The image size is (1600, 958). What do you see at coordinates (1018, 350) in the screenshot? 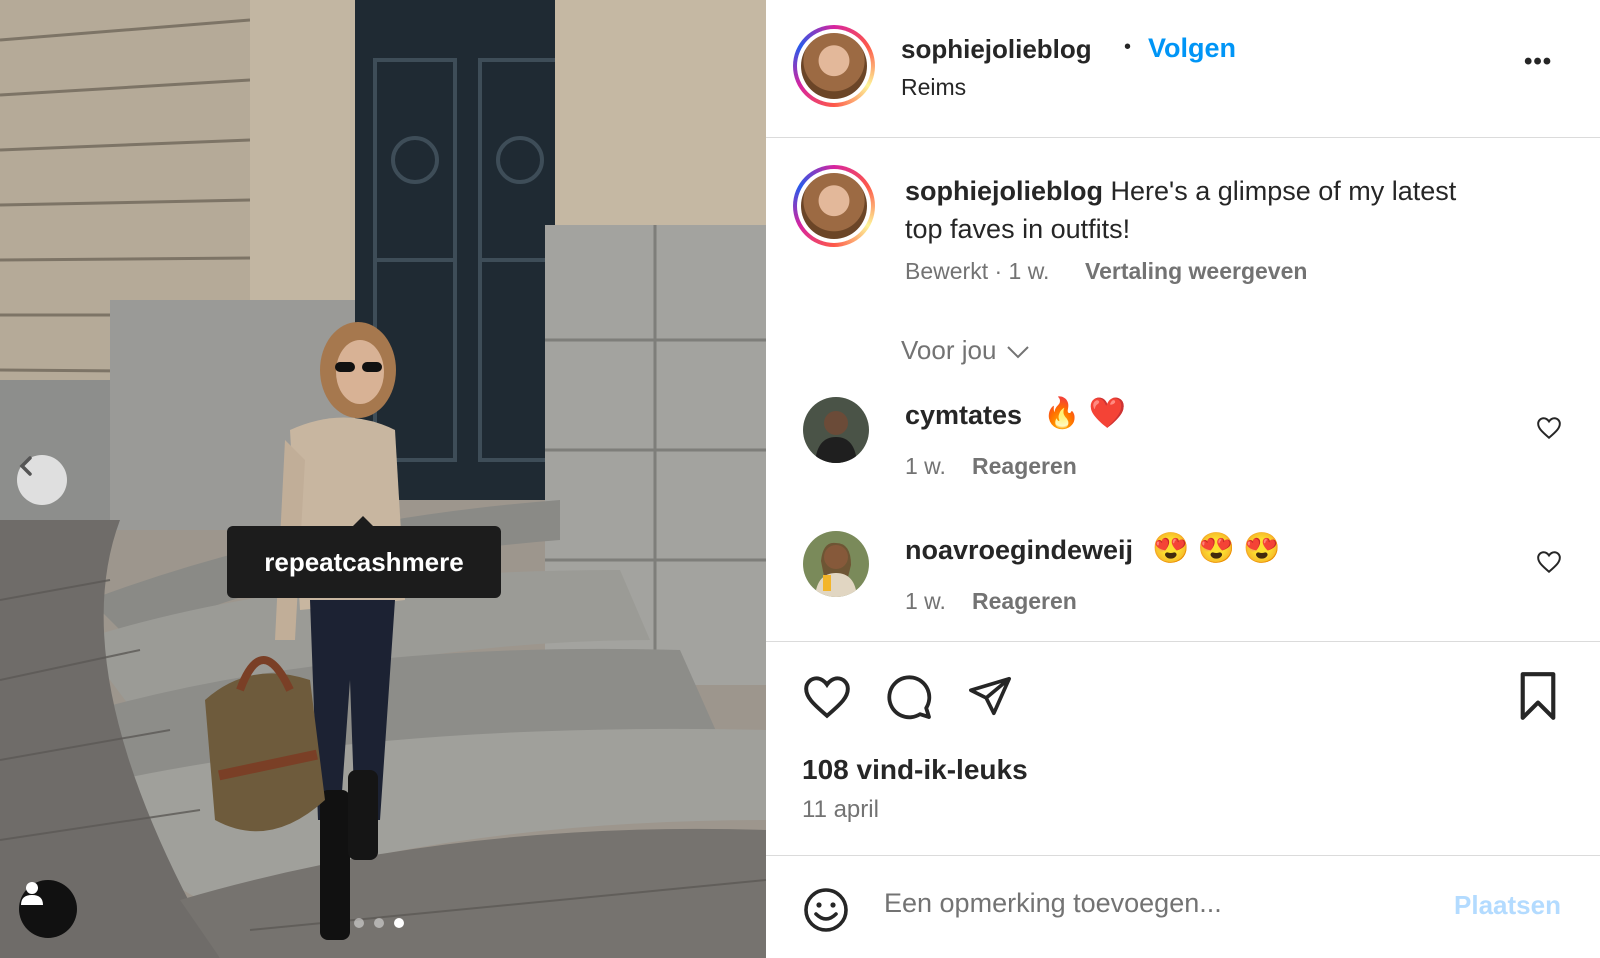
I see `chevron-down-icon` at bounding box center [1018, 350].